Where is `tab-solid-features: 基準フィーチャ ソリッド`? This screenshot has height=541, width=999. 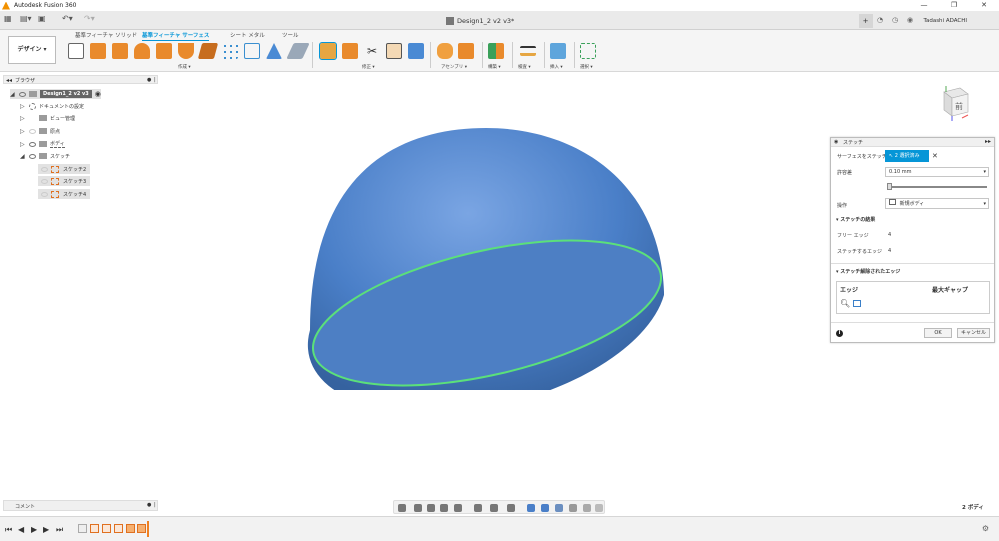
tab-solid-features: 基準フィーチャ ソリッド is located at coordinates (106, 35).